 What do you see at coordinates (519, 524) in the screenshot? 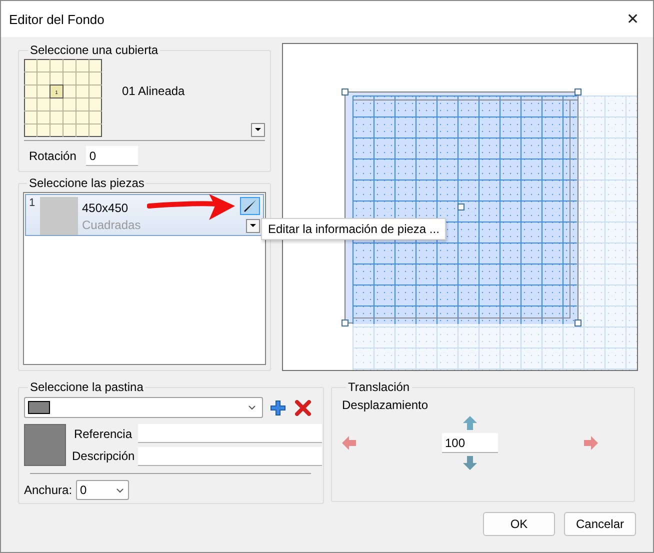
I see `ok-button: OK` at bounding box center [519, 524].